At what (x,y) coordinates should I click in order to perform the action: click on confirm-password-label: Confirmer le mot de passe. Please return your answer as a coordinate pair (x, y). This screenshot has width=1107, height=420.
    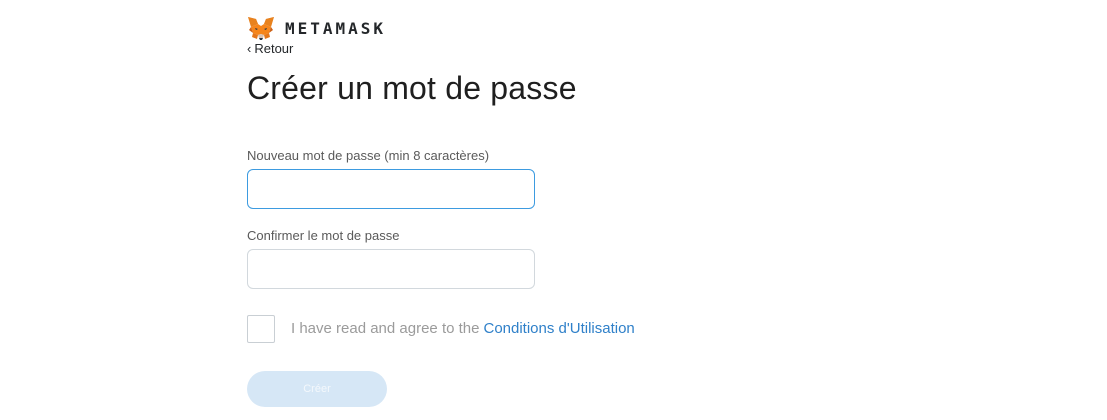
    Looking at the image, I should click on (323, 235).